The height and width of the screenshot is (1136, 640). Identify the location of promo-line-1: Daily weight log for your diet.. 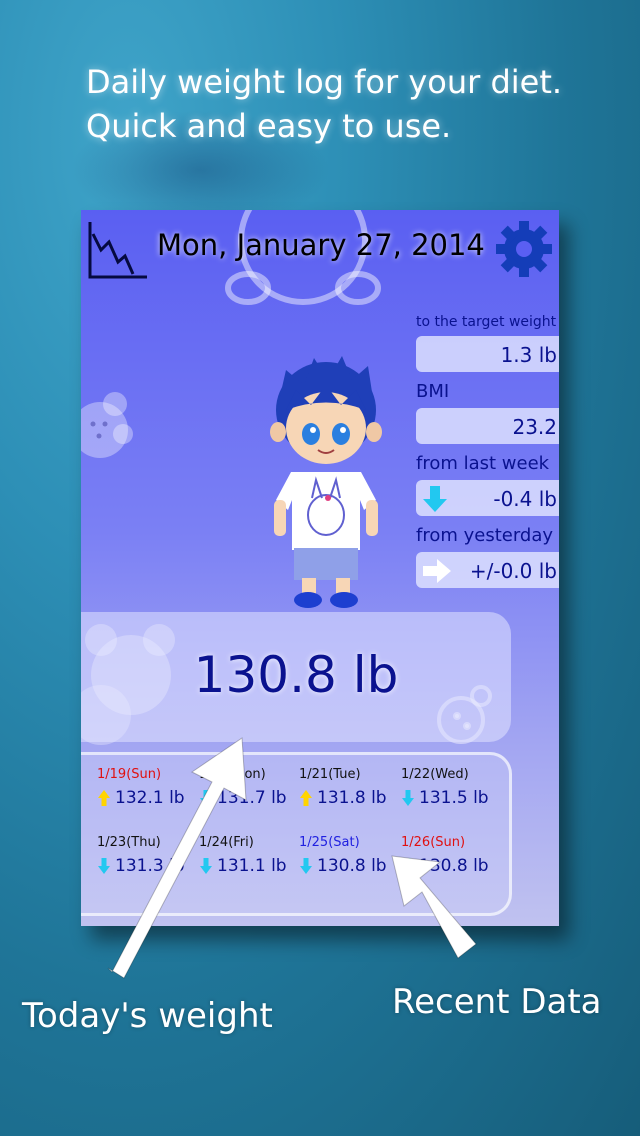
(324, 82).